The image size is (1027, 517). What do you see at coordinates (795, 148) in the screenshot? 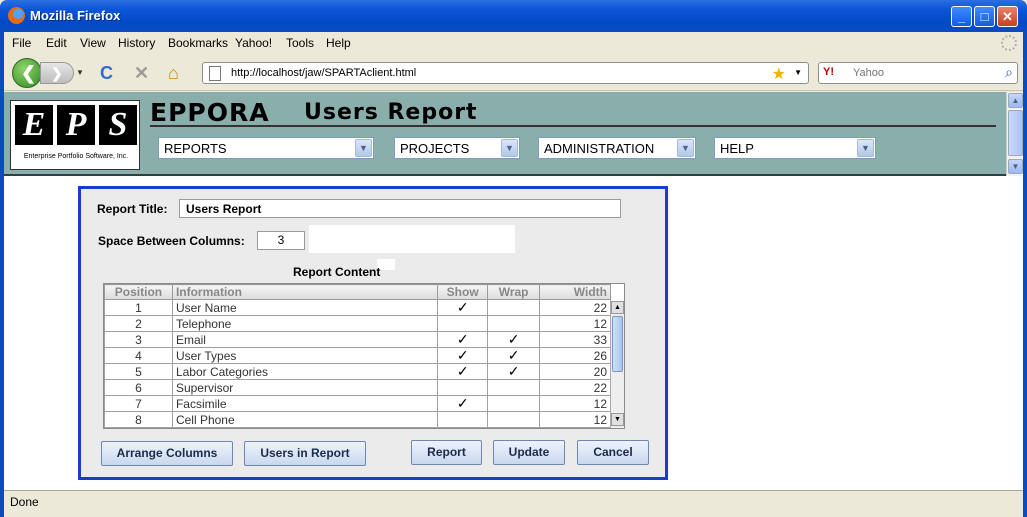
I see `help-menu-select: HELP ▼` at bounding box center [795, 148].